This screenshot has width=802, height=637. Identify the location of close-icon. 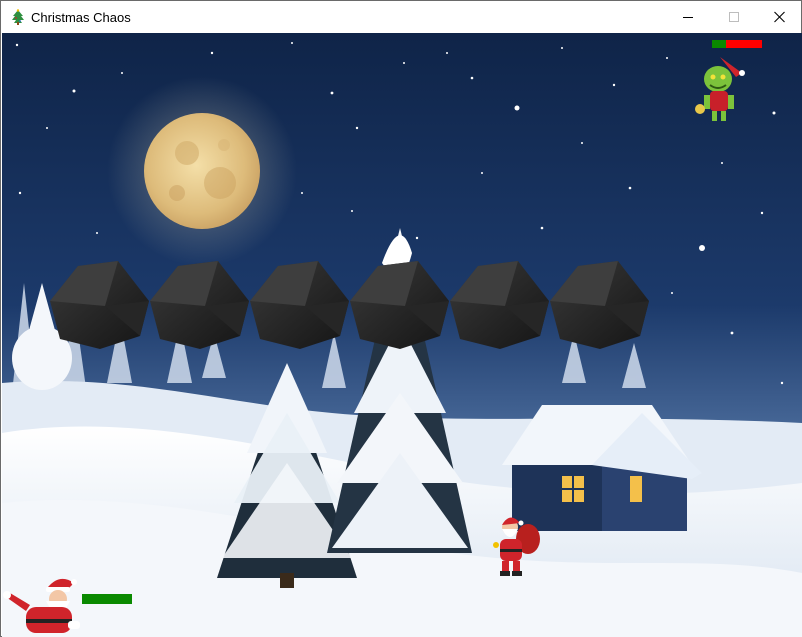
(779, 17).